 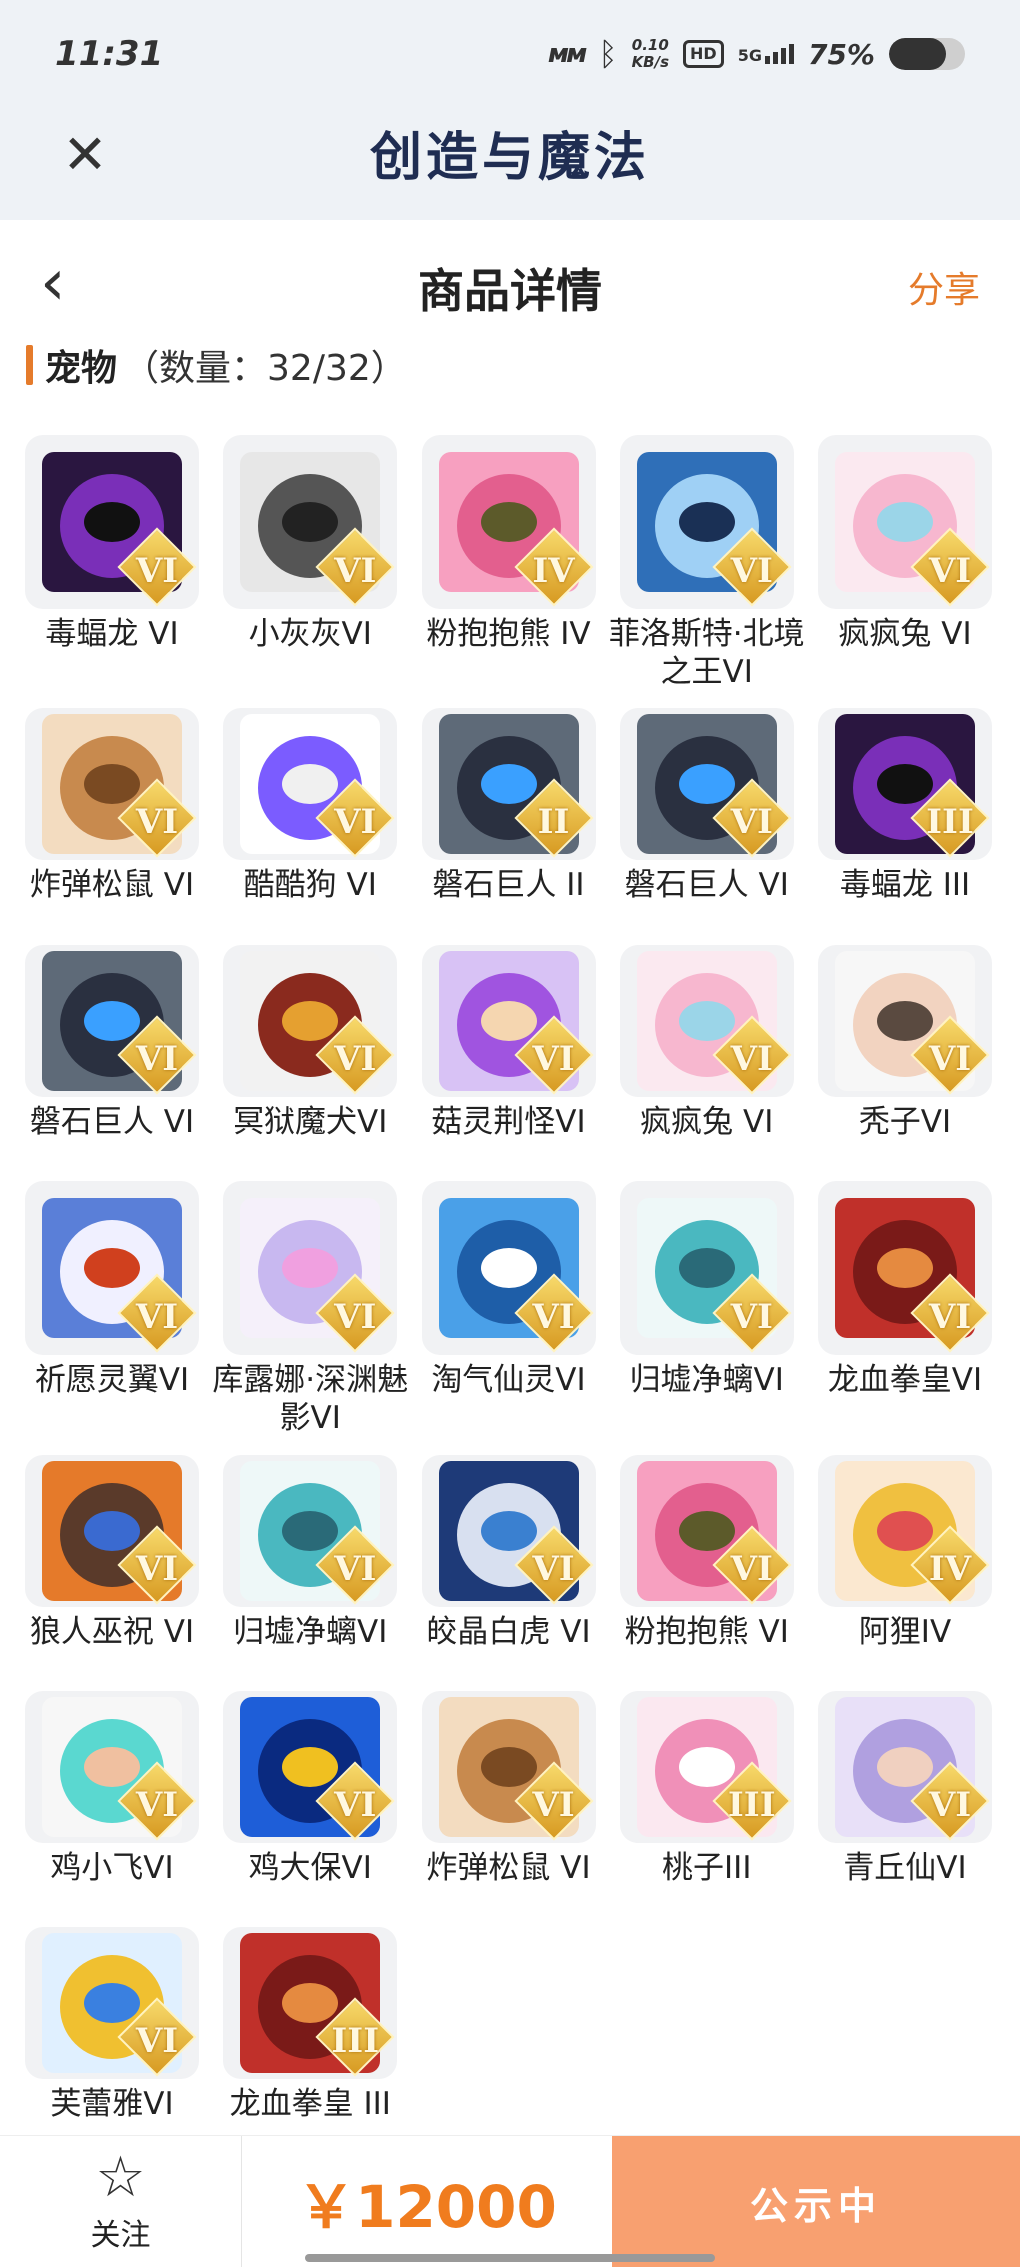 What do you see at coordinates (905, 1573) in the screenshot?
I see `pet-item: IV 阿狸IV` at bounding box center [905, 1573].